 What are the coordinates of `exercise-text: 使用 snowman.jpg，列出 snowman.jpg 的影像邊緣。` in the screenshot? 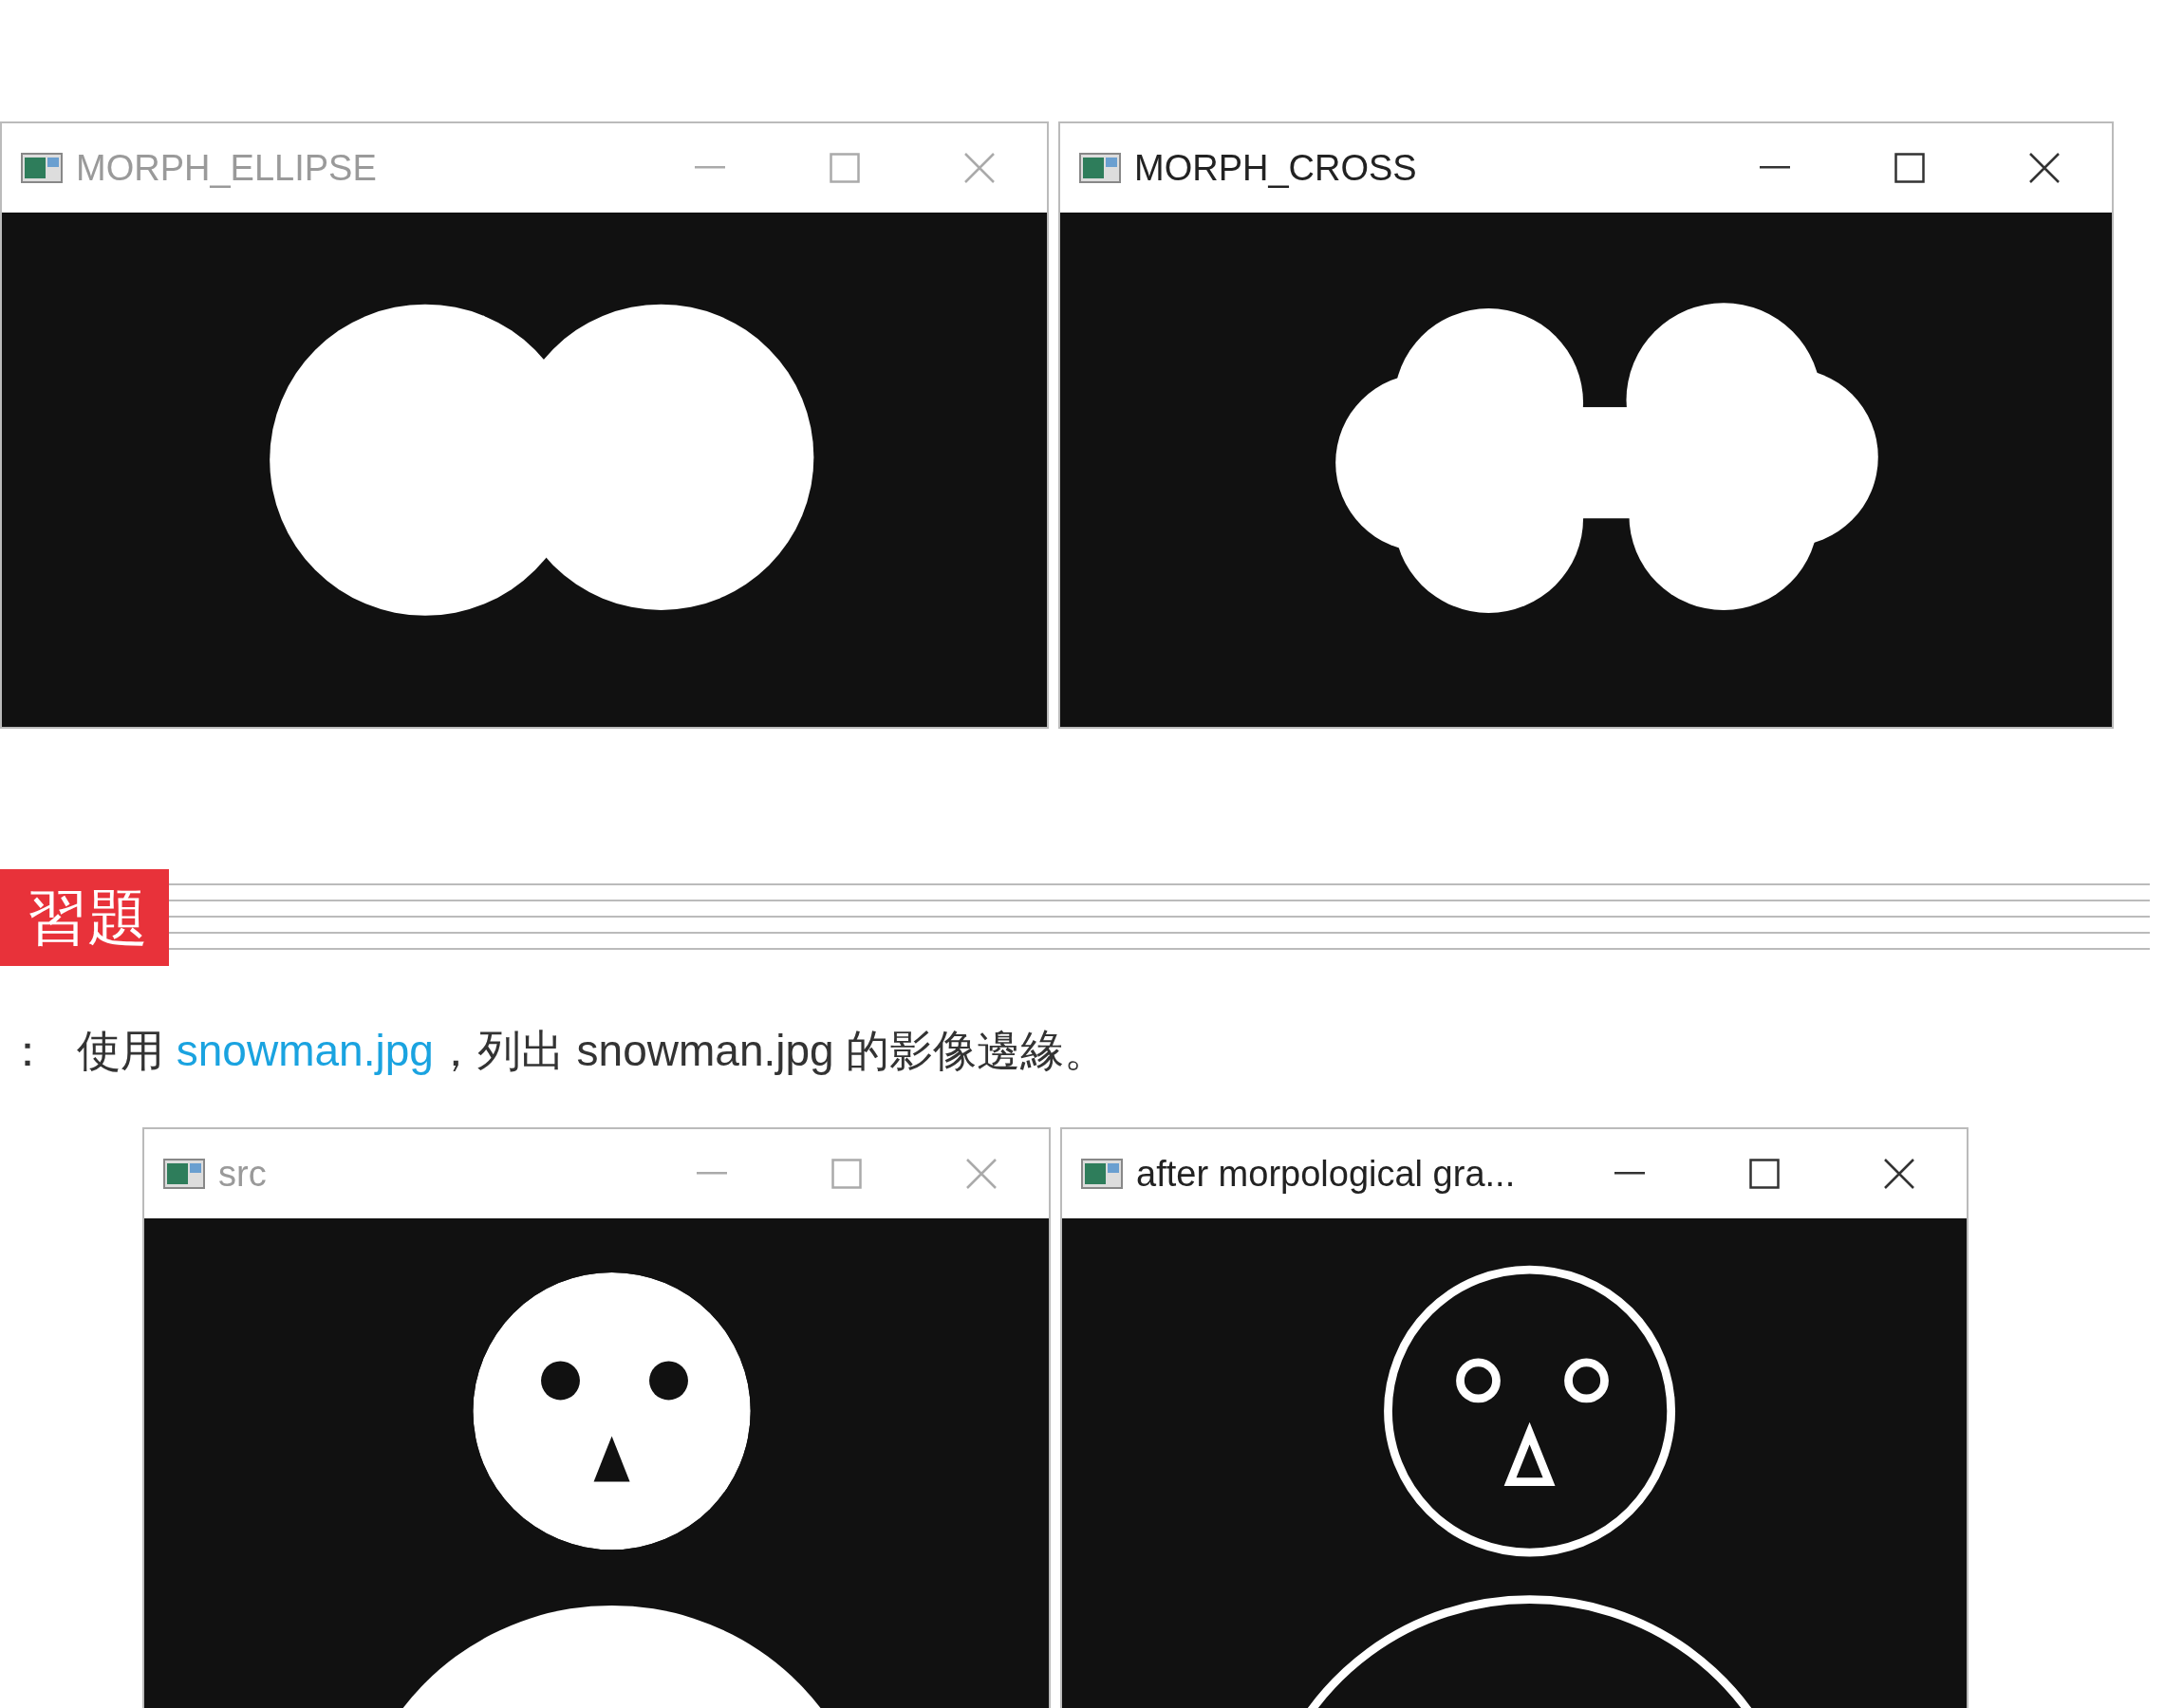 It's located at (593, 1051).